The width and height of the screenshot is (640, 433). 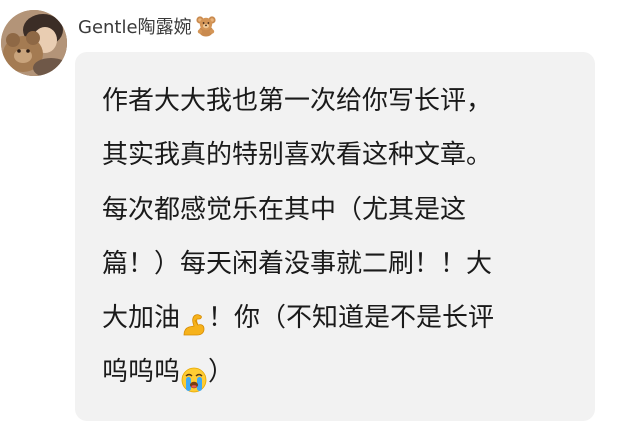 I want to click on comment-line-with-emoji: 大加油 ！你（不知道是不是长评, so click(x=338, y=318).